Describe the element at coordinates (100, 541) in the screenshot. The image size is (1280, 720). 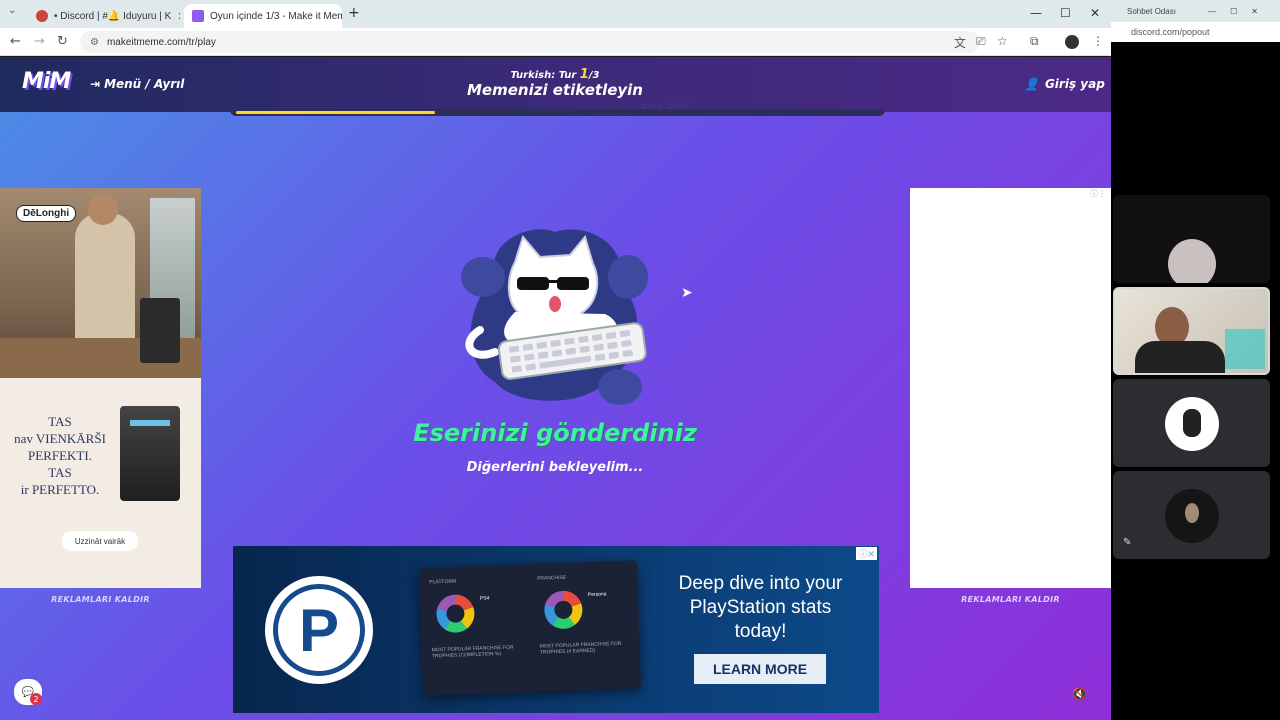
I see `ad-learn-more-button: Uzzināt vairāk` at that location.